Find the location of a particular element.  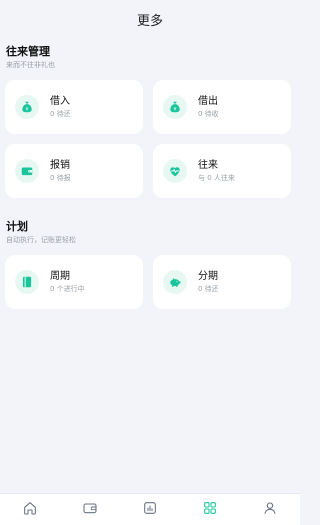

card-subtitle: 与 0 人往来 is located at coordinates (216, 178).